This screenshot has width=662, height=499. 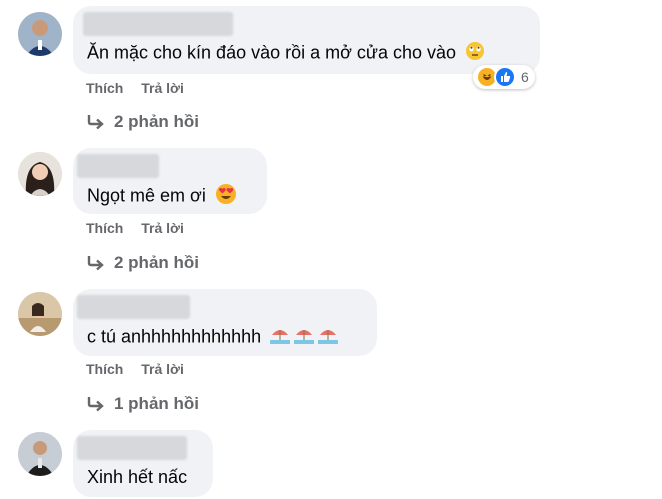 I want to click on reaction-summary: 6, so click(x=504, y=77).